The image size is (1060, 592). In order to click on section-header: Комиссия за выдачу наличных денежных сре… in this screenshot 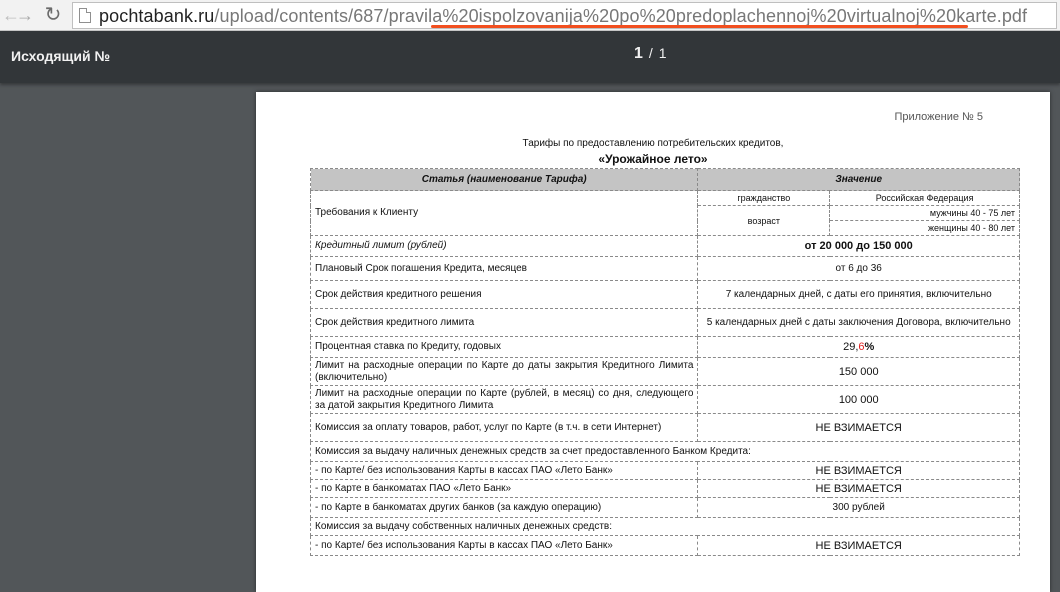, I will do `click(665, 451)`.